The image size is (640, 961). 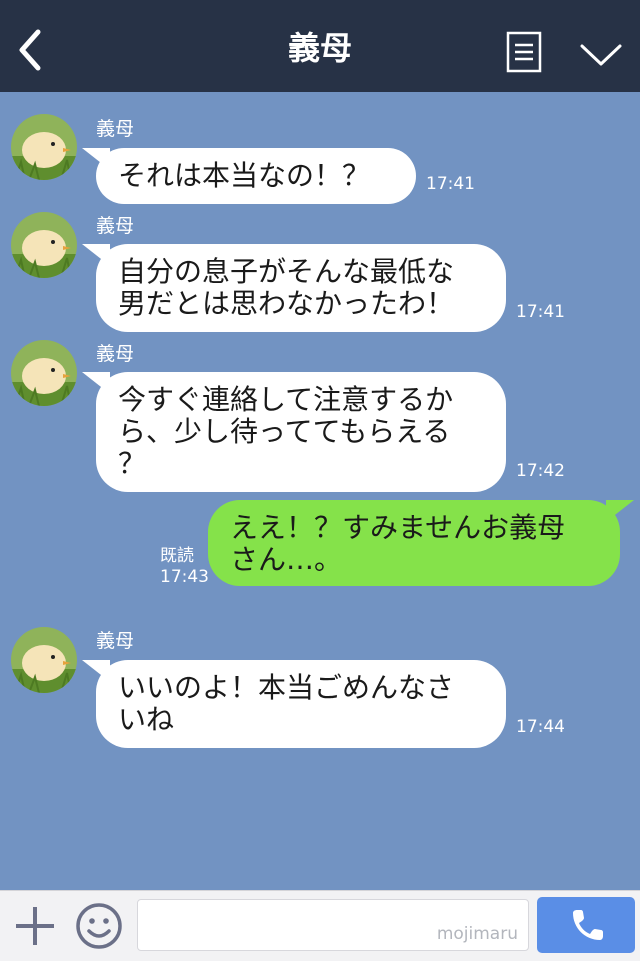 I want to click on message-text: 男だとは思わなかったわ！, so click(x=286, y=303).